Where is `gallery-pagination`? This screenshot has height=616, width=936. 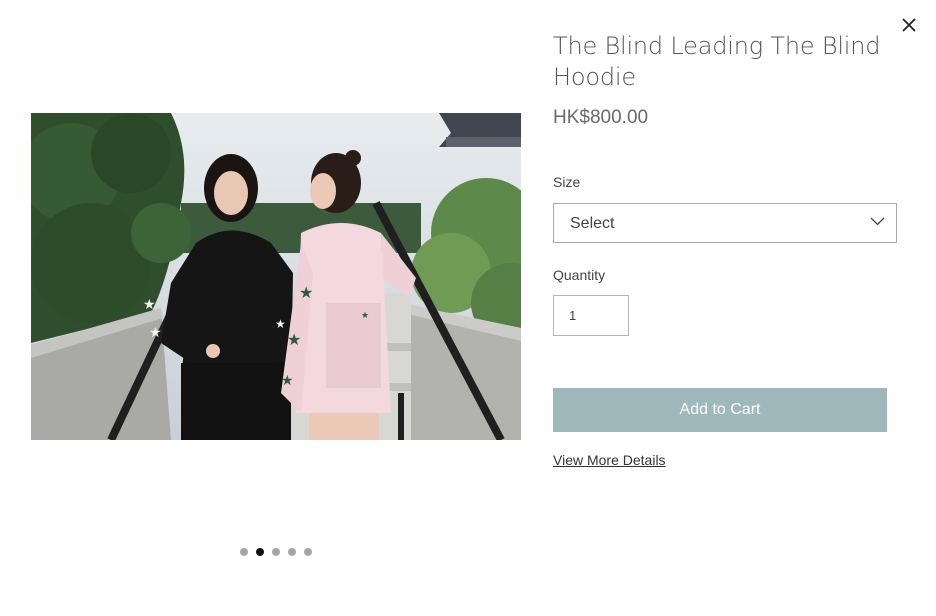 gallery-pagination is located at coordinates (276, 552).